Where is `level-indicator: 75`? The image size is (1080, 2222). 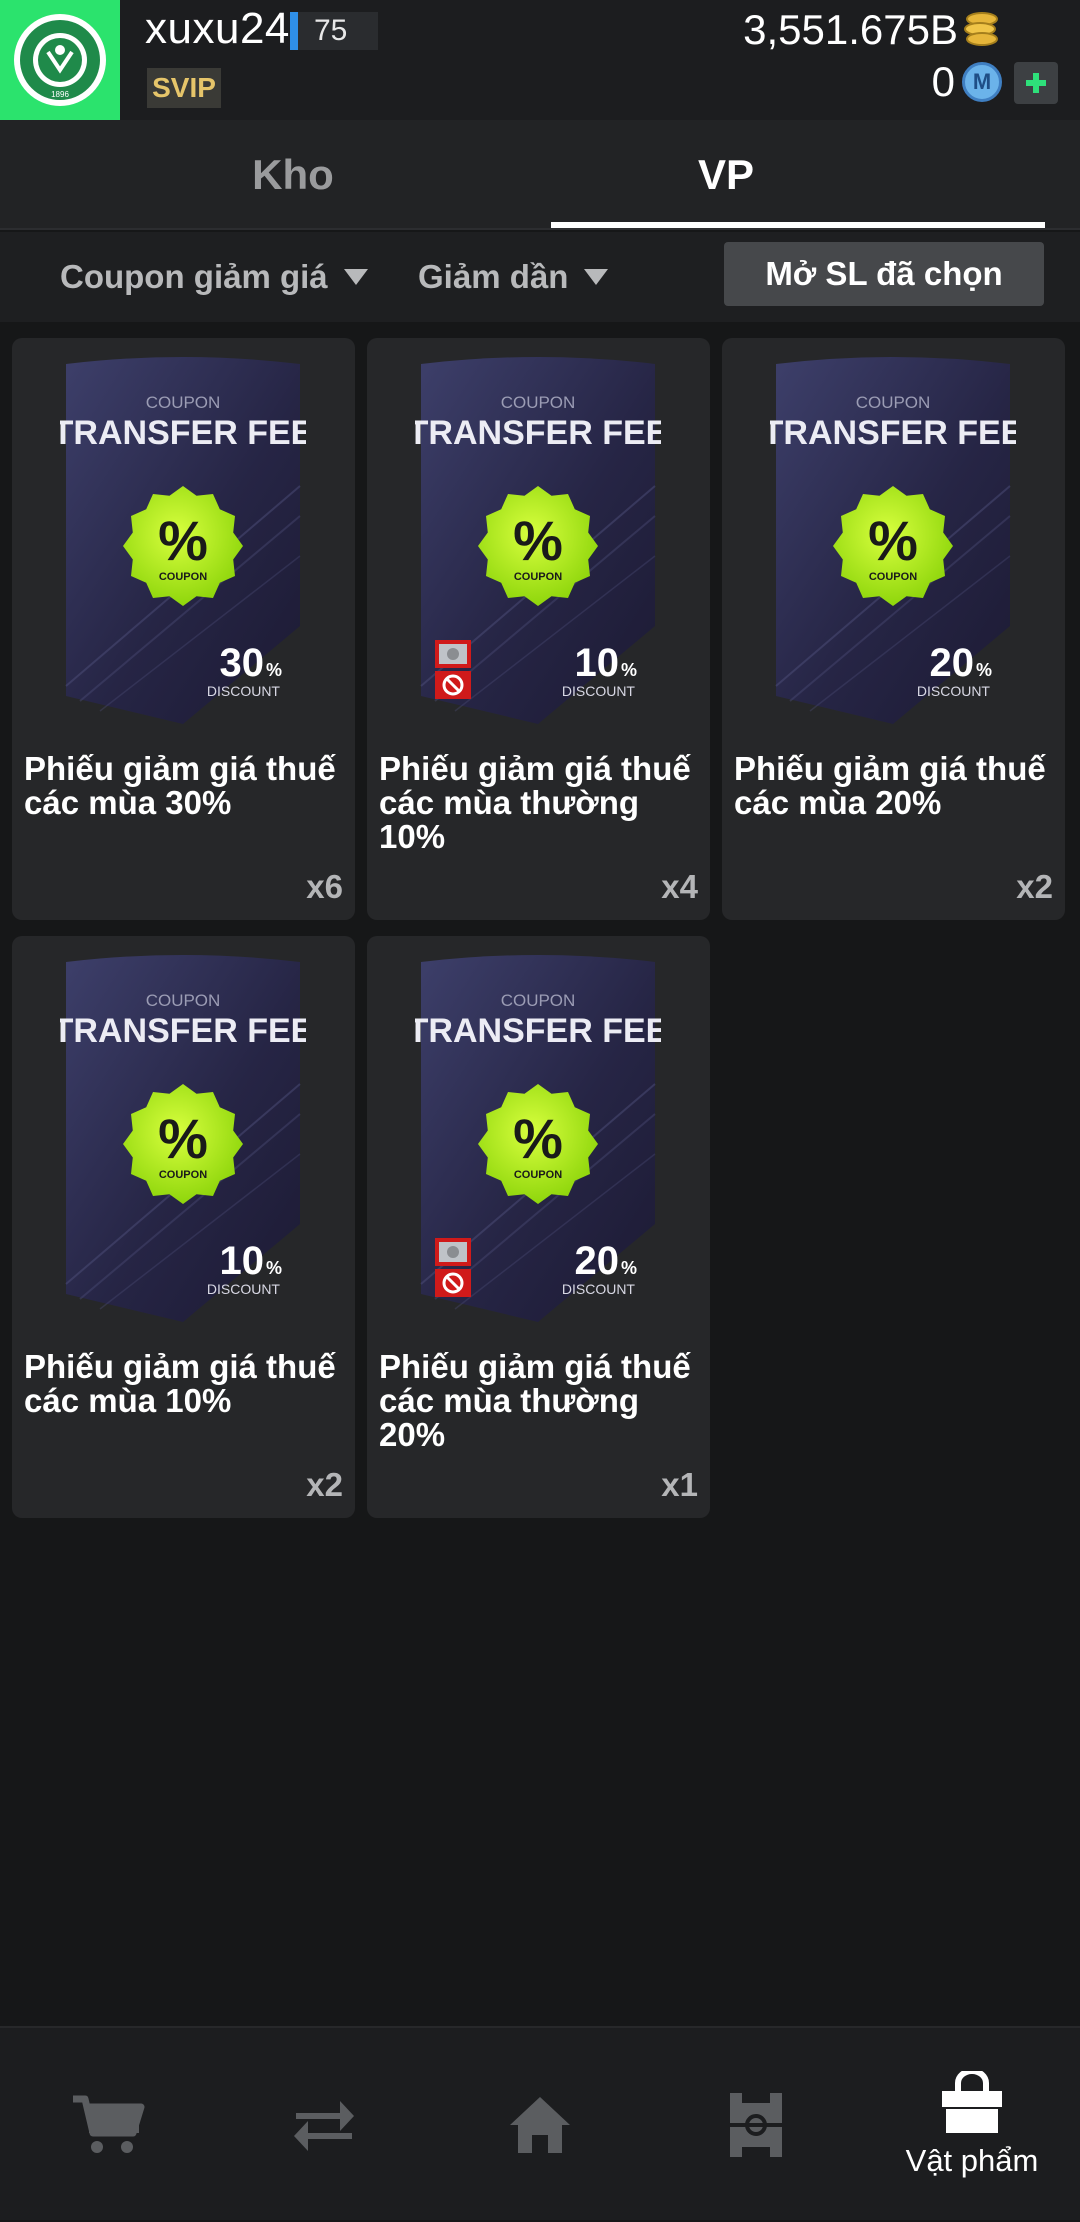
level-indicator: 75 is located at coordinates (334, 31).